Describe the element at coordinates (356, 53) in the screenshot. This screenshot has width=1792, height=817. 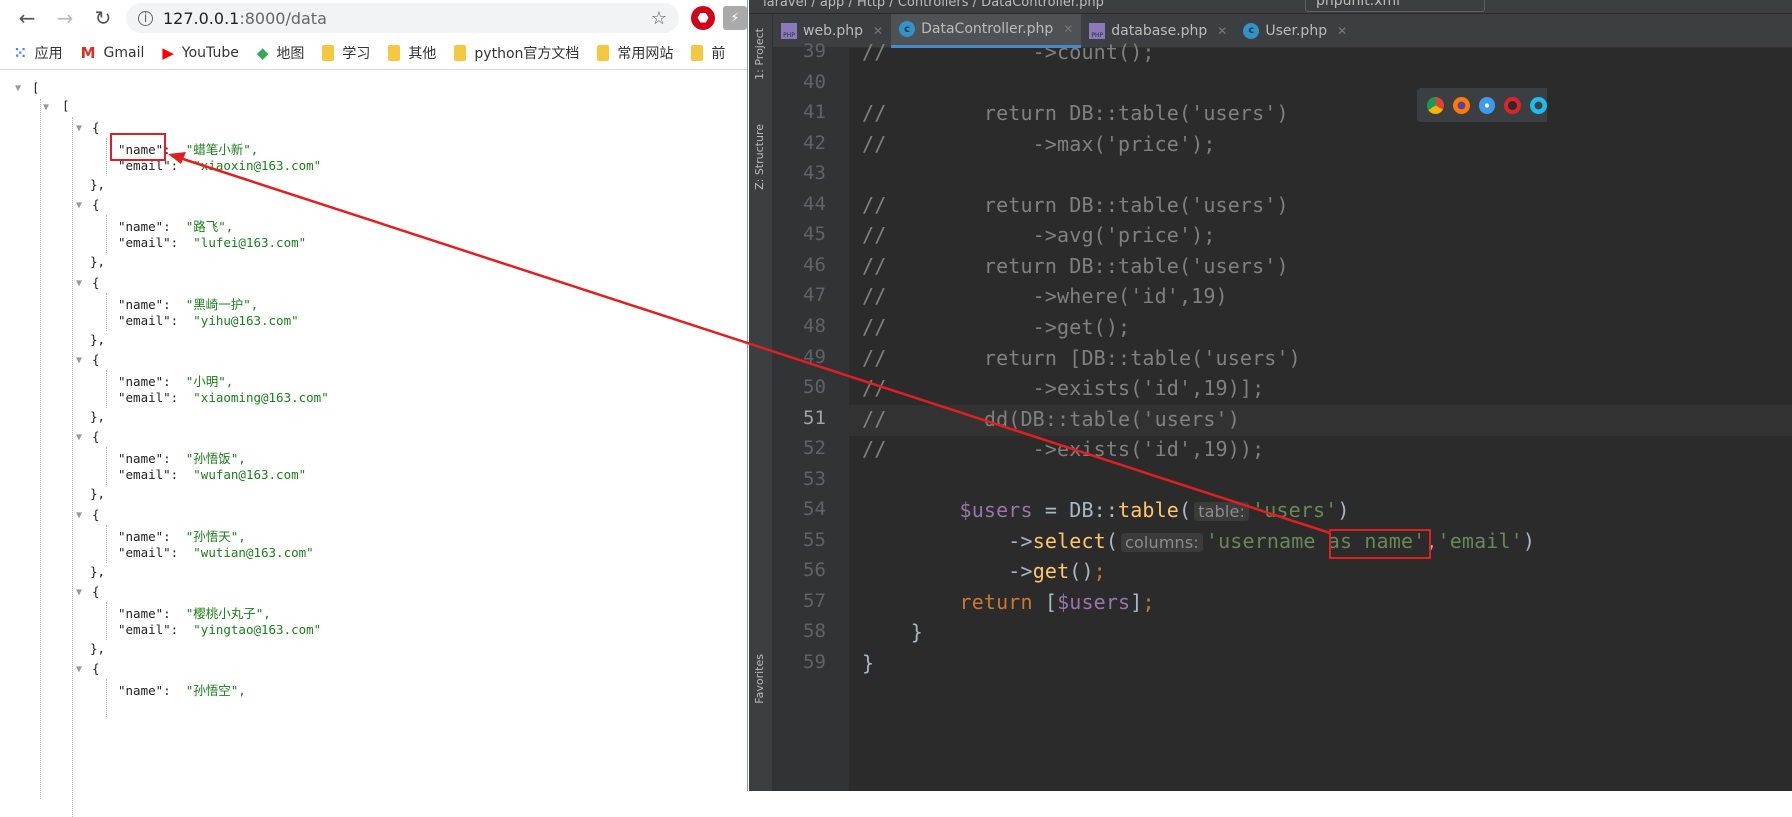
I see `bookmark-label: 学习` at that location.